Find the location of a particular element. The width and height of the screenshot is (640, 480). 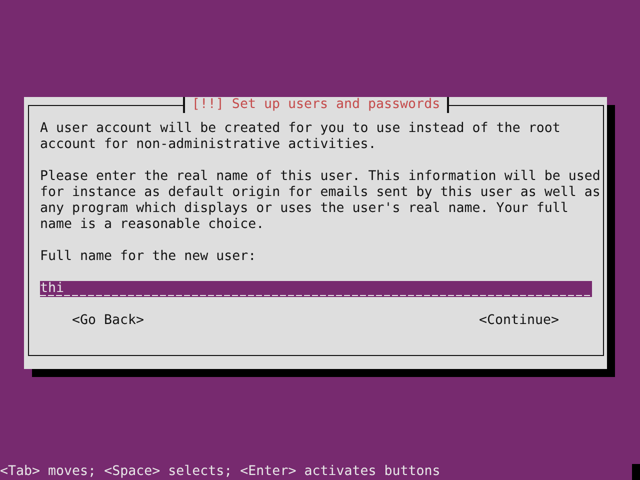

field-label: Full name for the new user: is located at coordinates (149, 257).